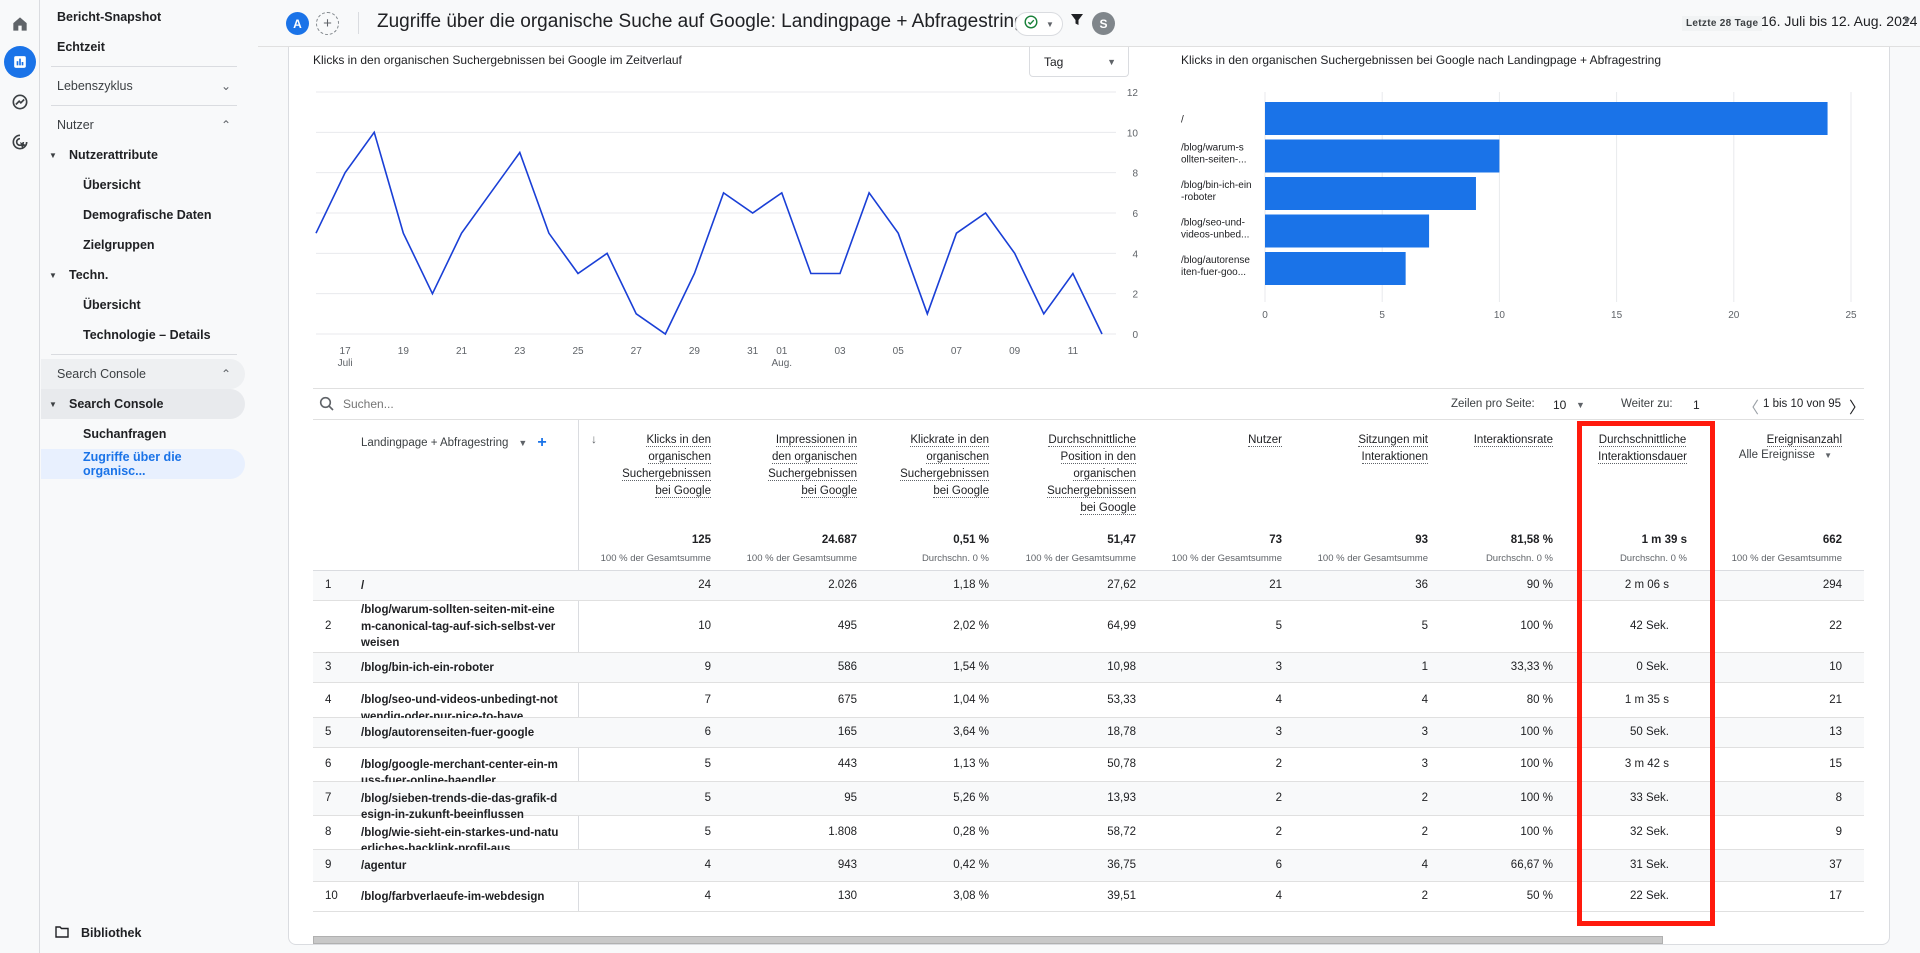 This screenshot has height=953, width=1920. What do you see at coordinates (988, 940) in the screenshot?
I see `horizontal-scrollbar` at bounding box center [988, 940].